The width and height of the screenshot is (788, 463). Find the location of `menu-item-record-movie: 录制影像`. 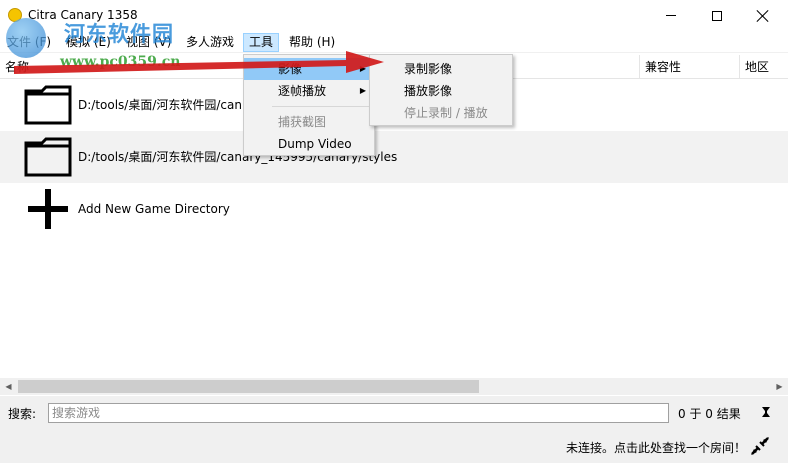

menu-item-record-movie: 录制影像 is located at coordinates (441, 69).